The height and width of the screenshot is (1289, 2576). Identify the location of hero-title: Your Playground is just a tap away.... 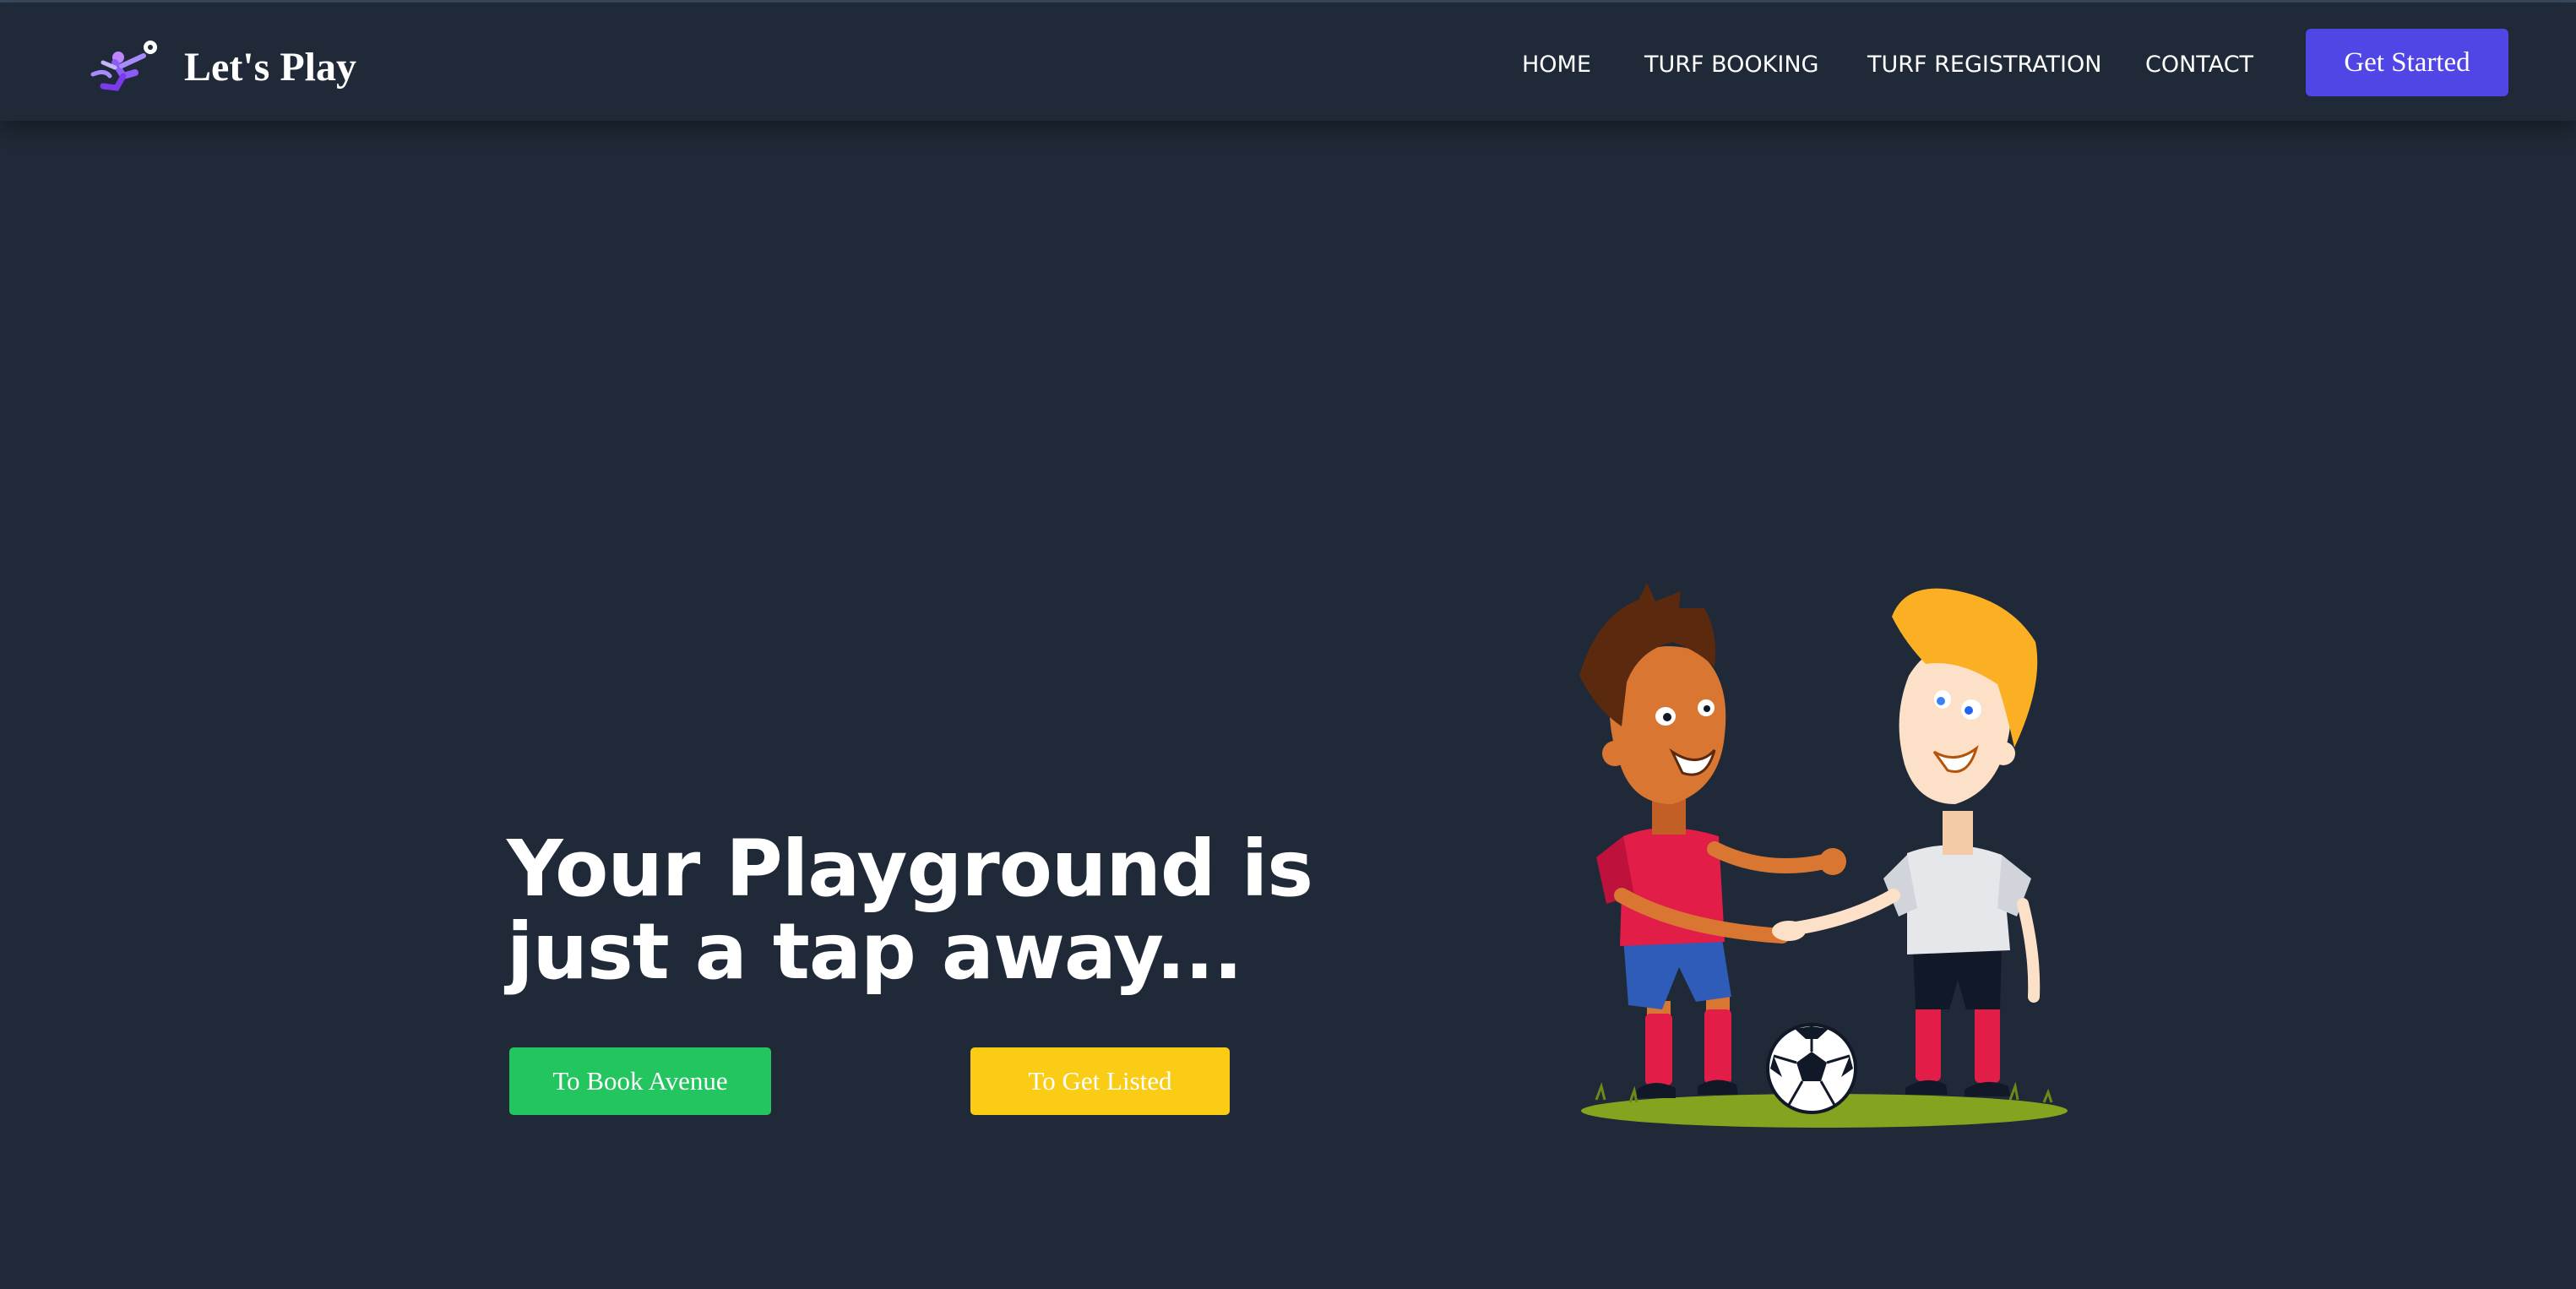
(912, 910).